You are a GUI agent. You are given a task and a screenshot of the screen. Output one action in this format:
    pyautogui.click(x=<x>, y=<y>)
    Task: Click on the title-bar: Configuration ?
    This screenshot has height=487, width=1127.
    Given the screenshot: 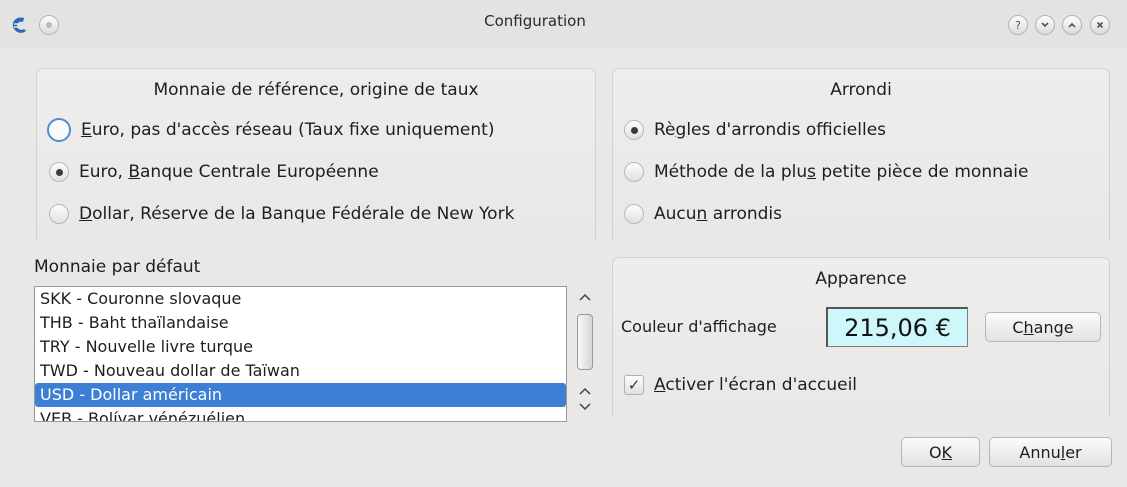 What is the action you would take?
    pyautogui.click(x=563, y=24)
    